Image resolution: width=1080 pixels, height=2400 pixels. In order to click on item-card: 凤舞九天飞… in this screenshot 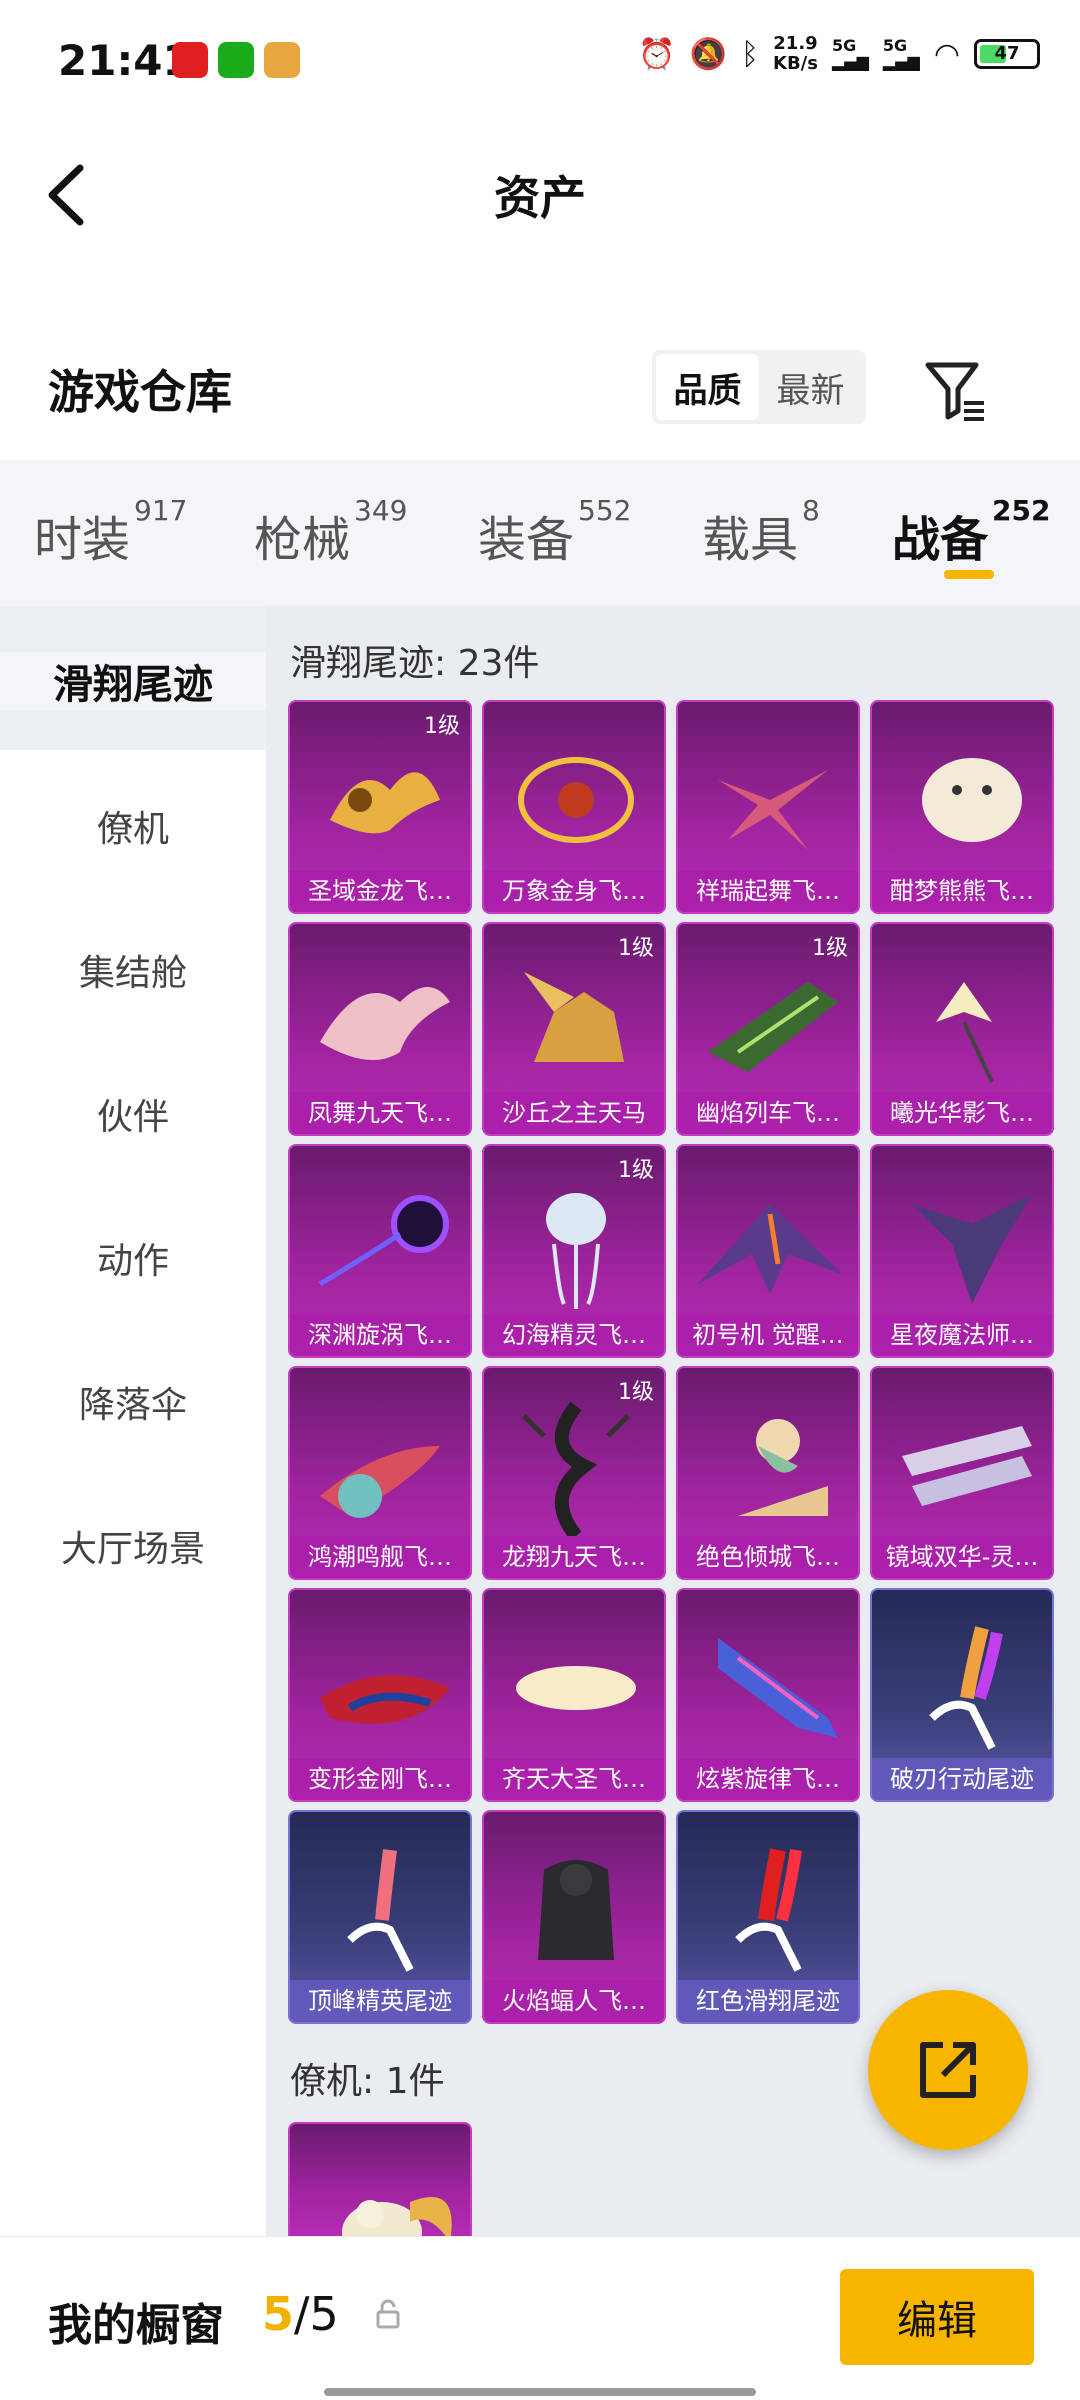, I will do `click(380, 1029)`.